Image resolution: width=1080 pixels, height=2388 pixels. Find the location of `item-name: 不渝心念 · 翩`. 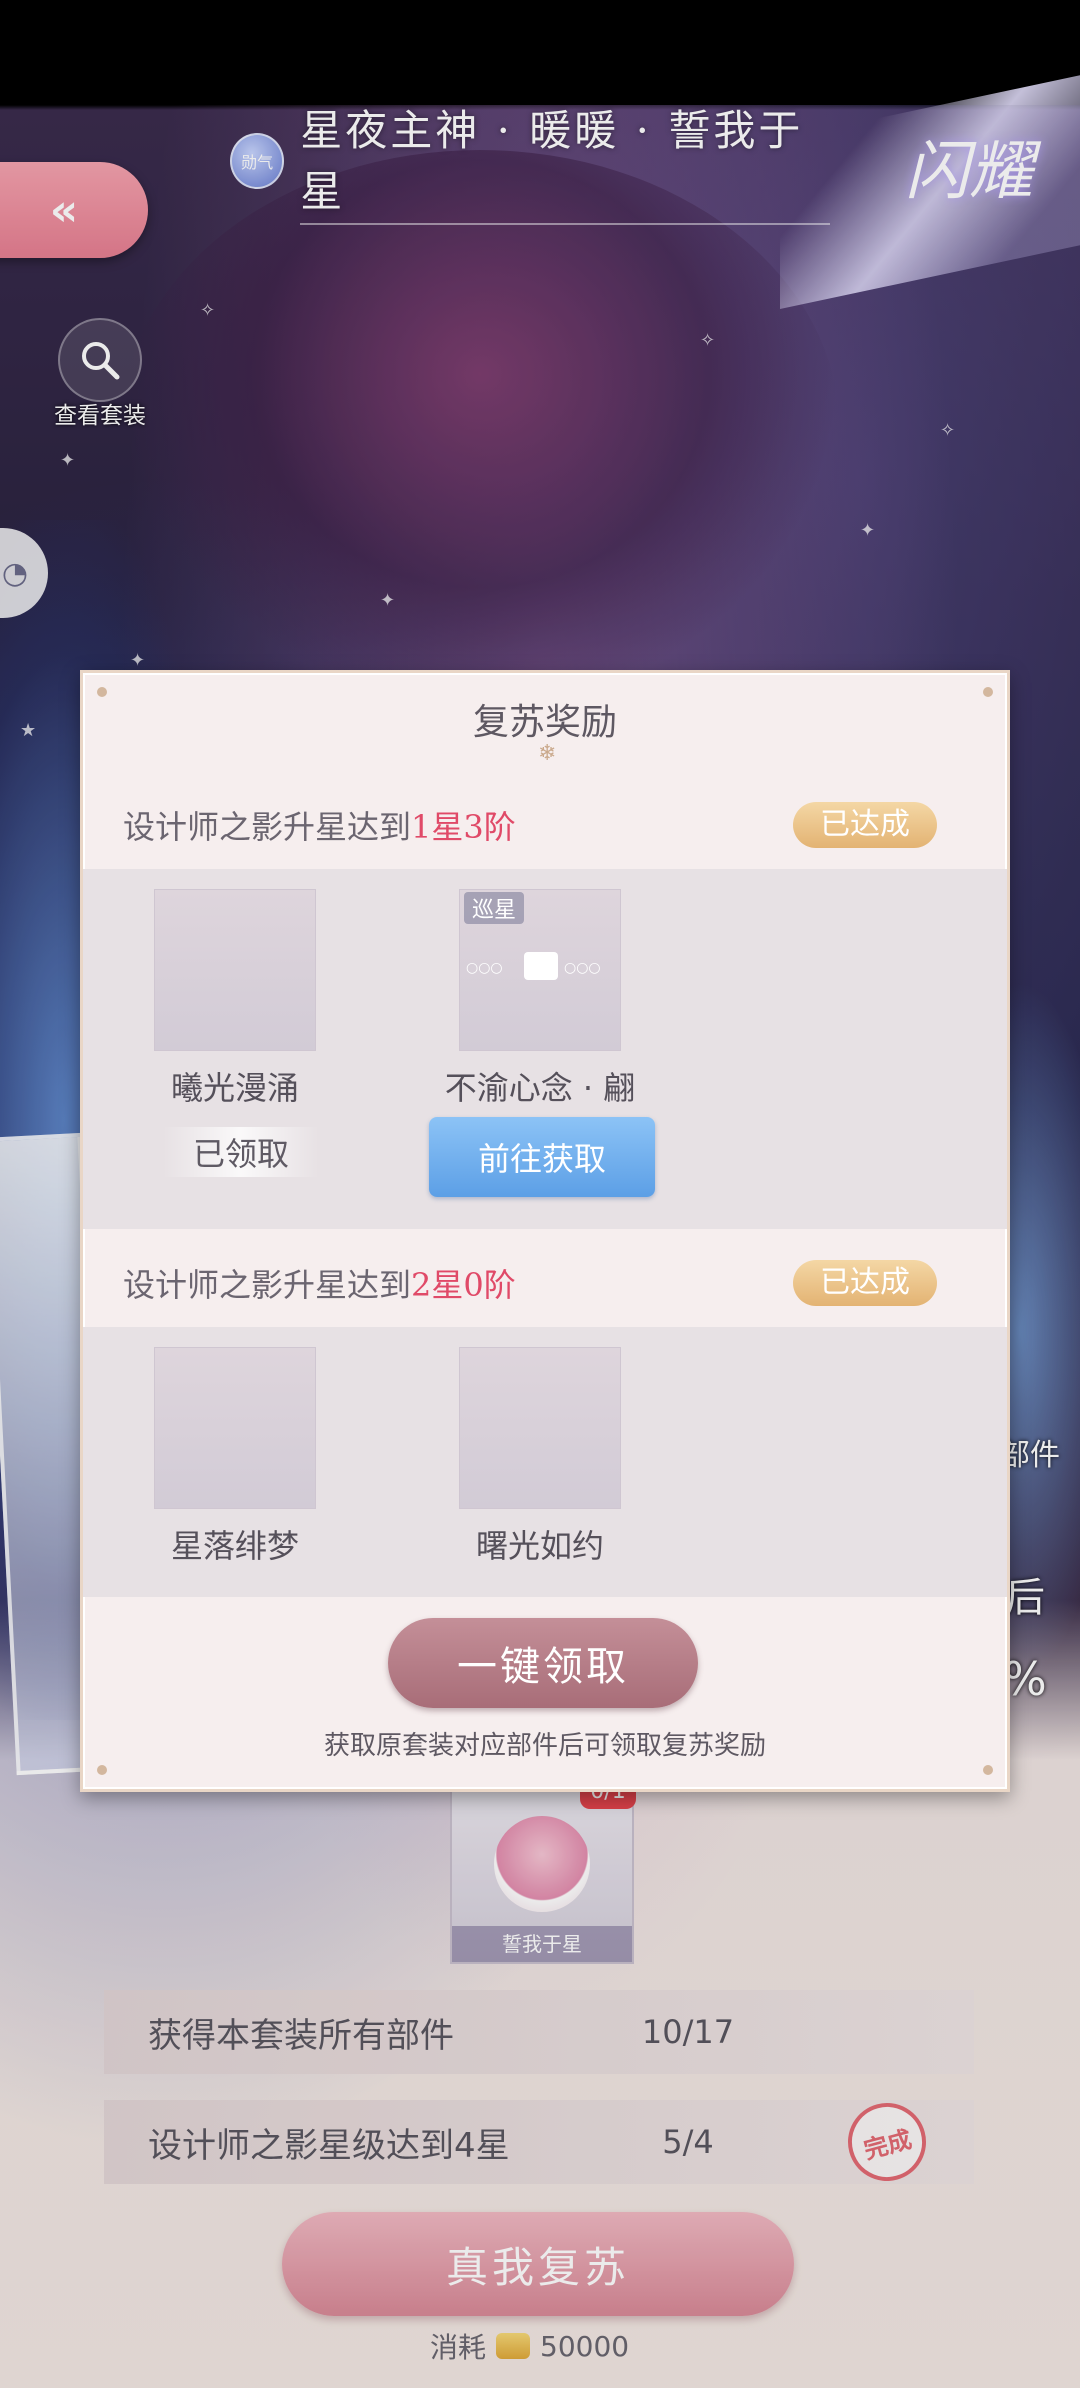

item-name: 不渝心念 · 翩 is located at coordinates (540, 1088).